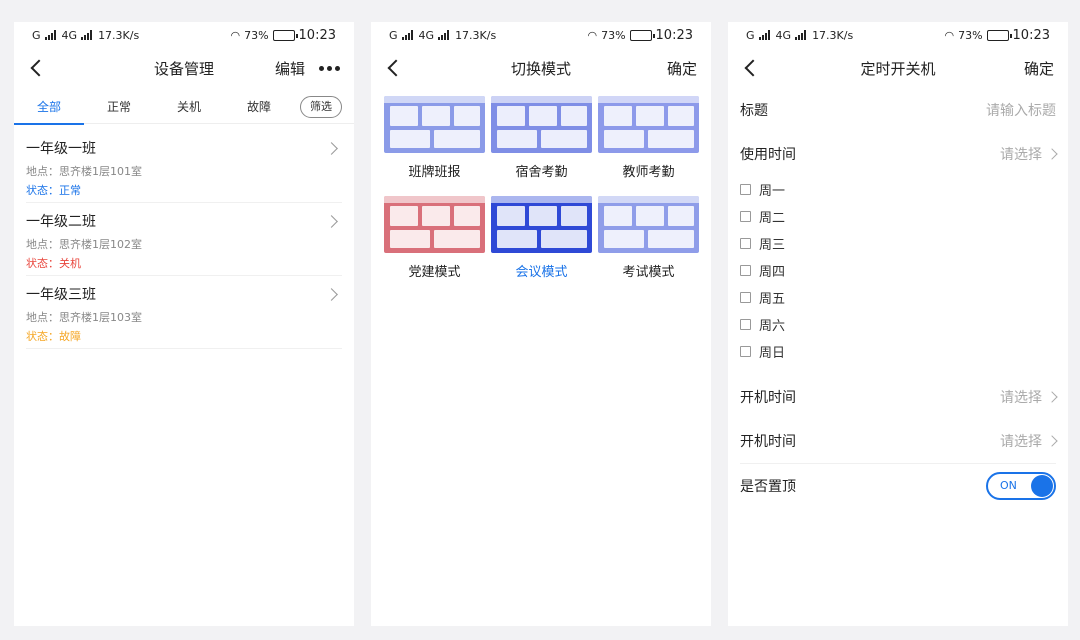 The height and width of the screenshot is (640, 1080). What do you see at coordinates (898, 68) in the screenshot?
I see `page-title: 定时开关机` at bounding box center [898, 68].